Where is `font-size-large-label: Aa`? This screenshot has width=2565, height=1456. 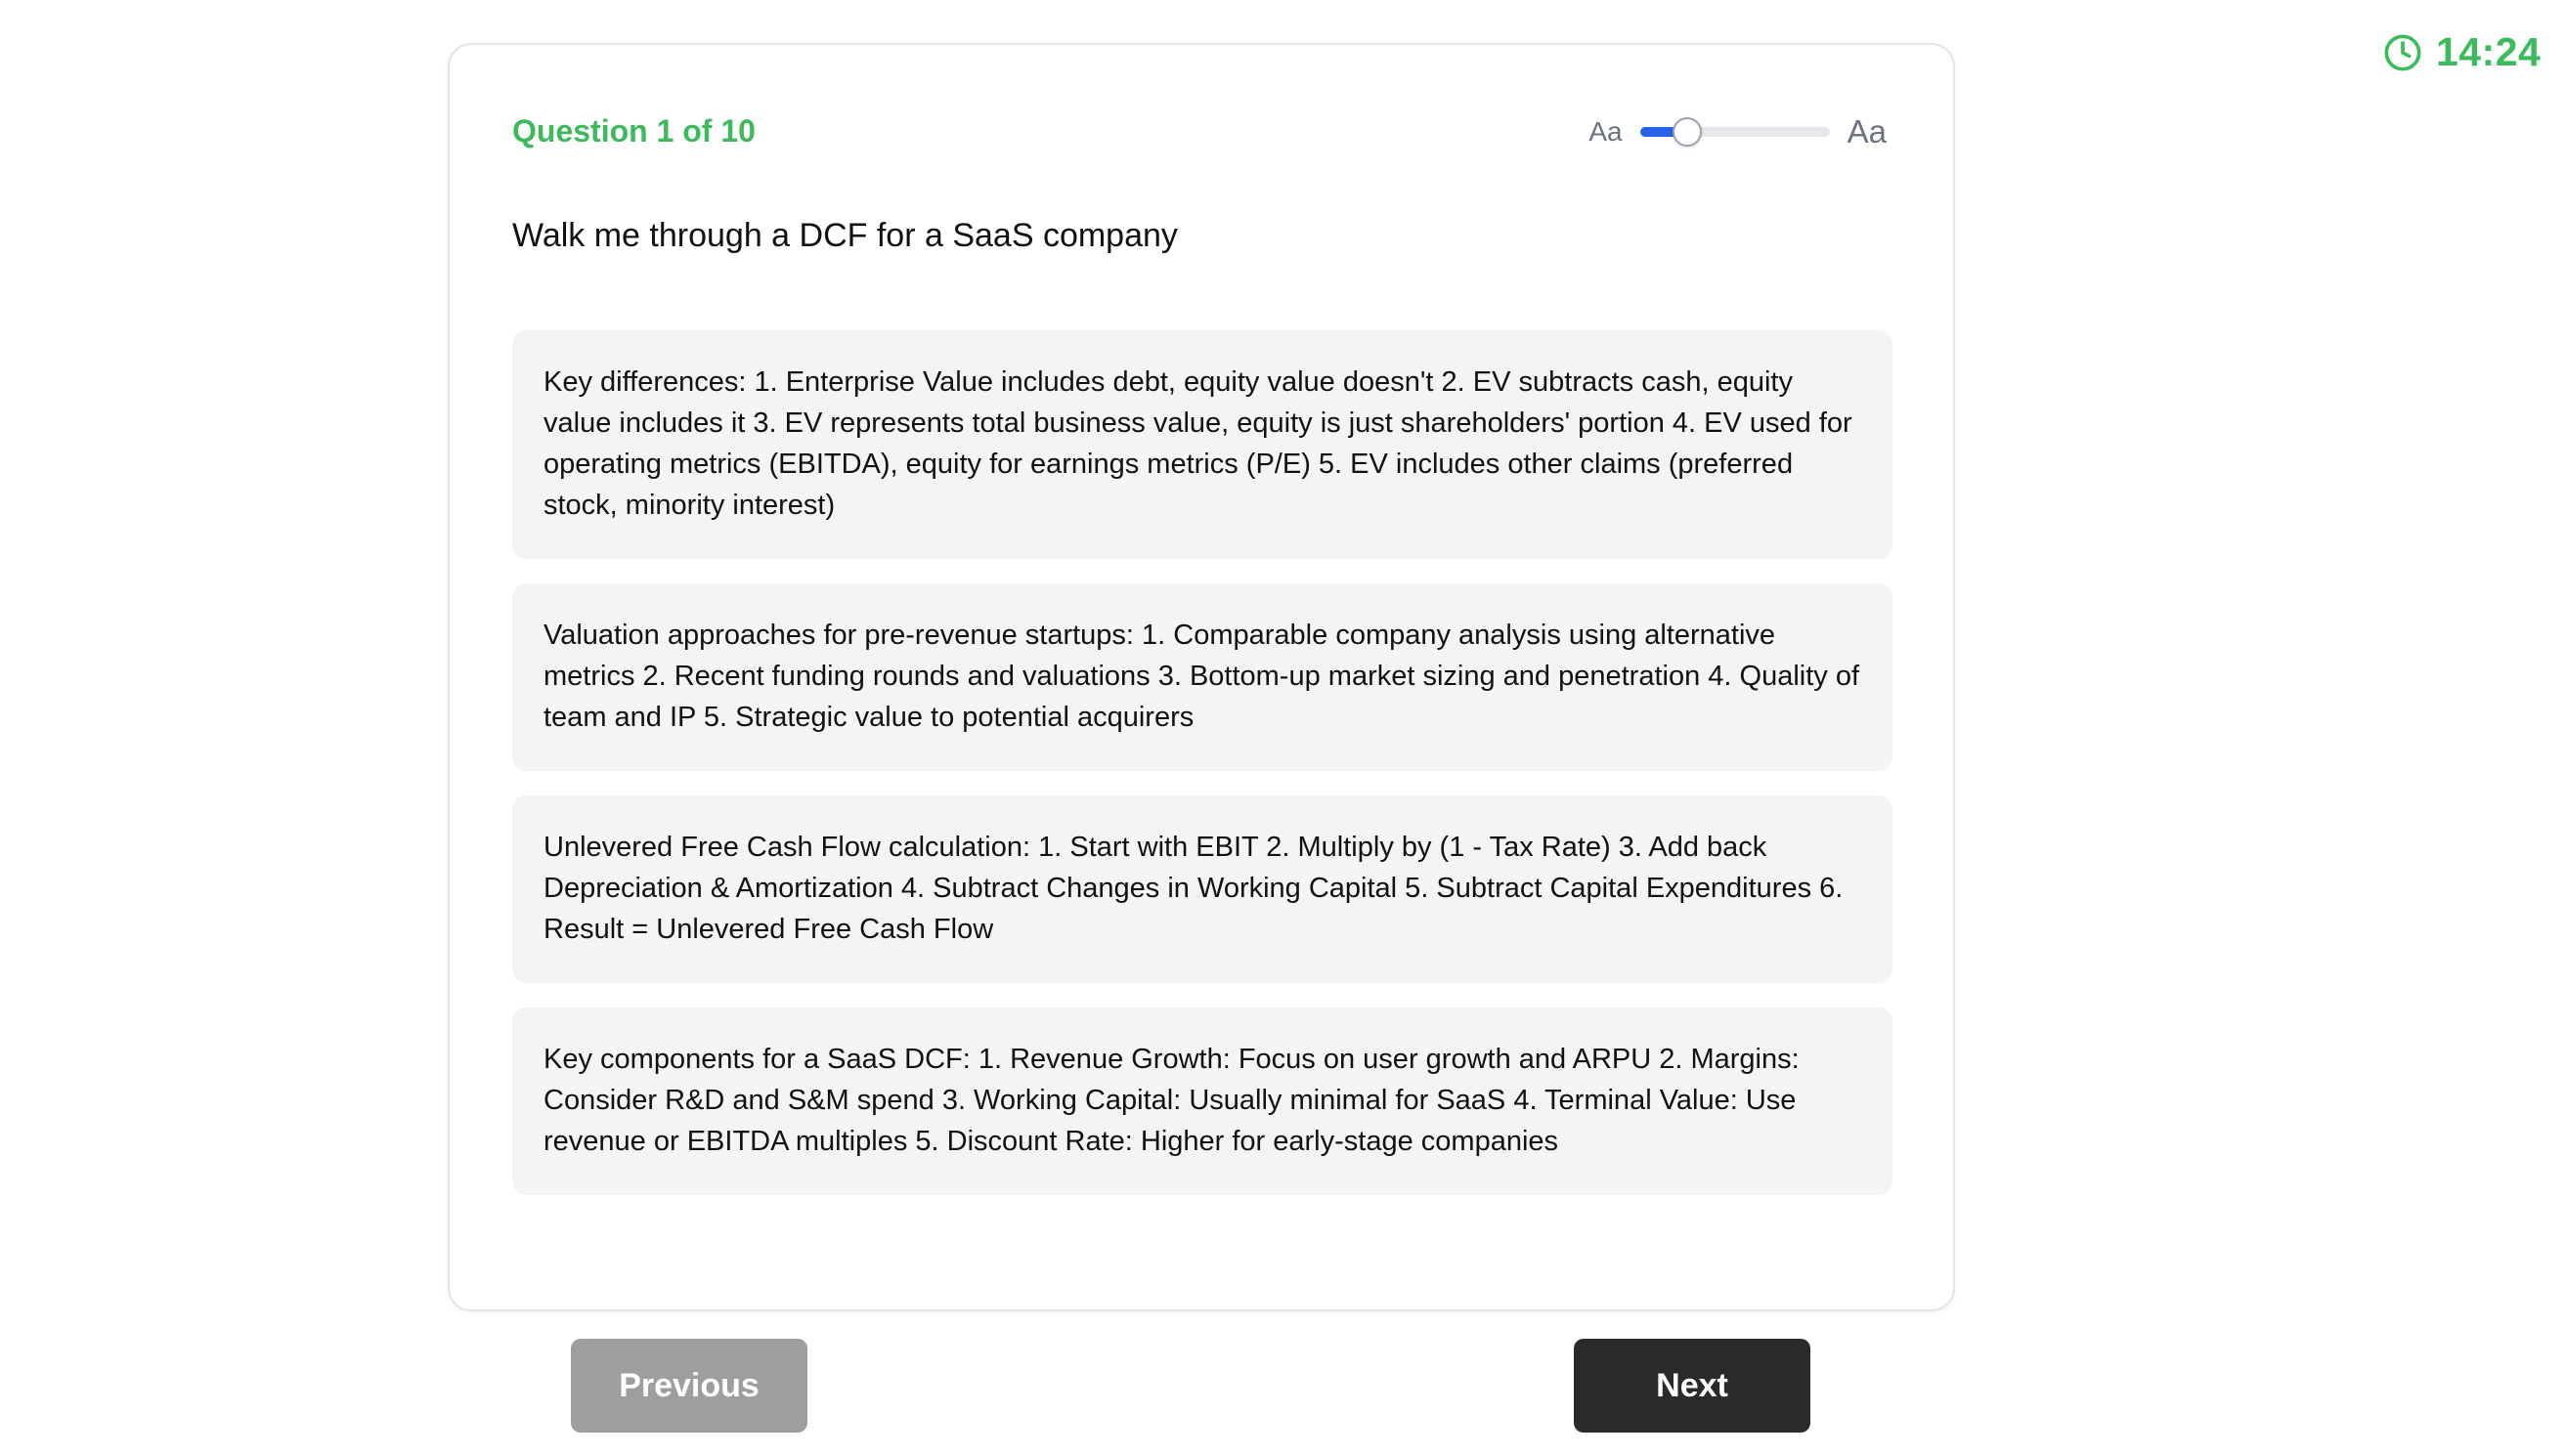 font-size-large-label: Aa is located at coordinates (1867, 131).